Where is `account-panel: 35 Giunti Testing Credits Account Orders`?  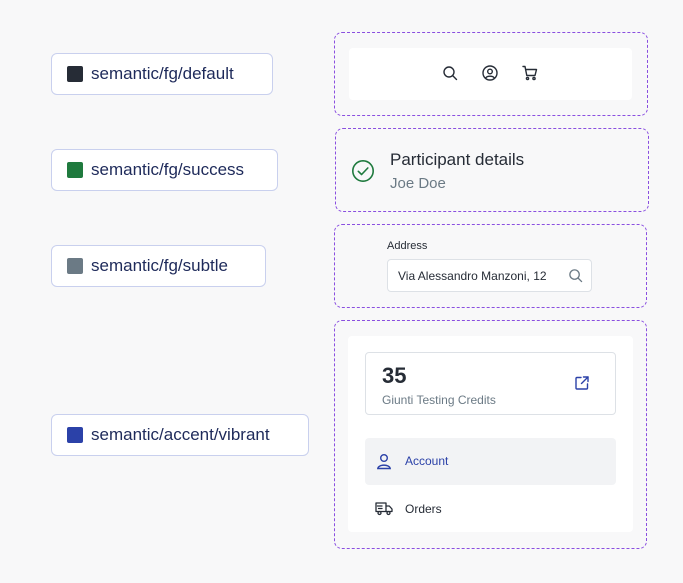
account-panel: 35 Giunti Testing Credits Account Orders is located at coordinates (490, 434).